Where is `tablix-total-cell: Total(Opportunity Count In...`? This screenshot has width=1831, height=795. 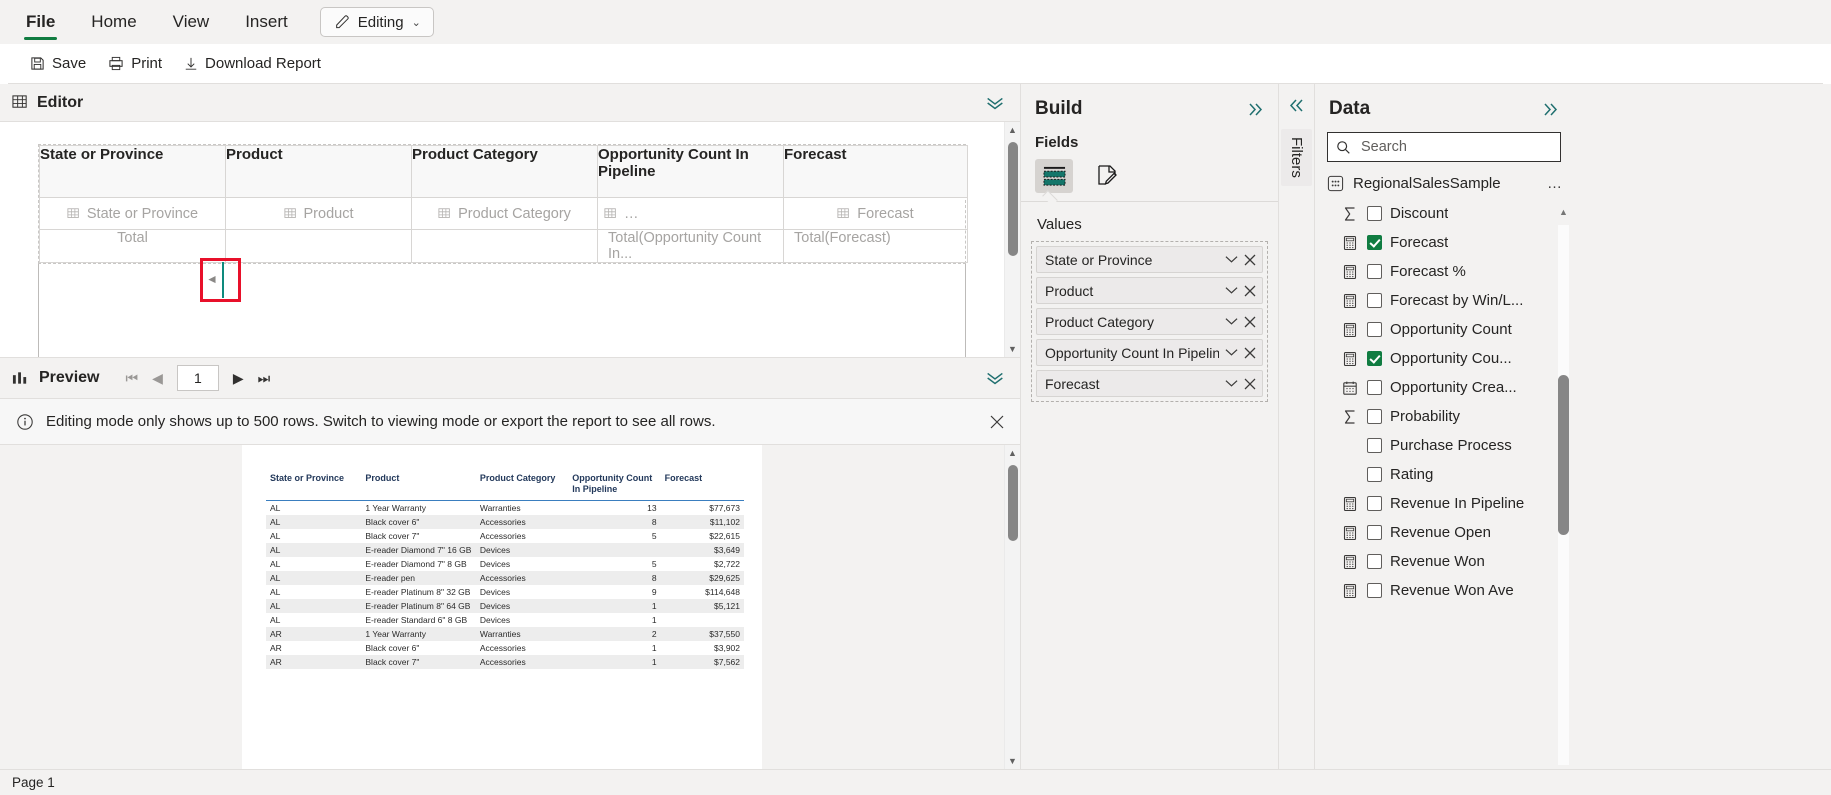
tablix-total-cell: Total(Opportunity Count In... is located at coordinates (690, 246).